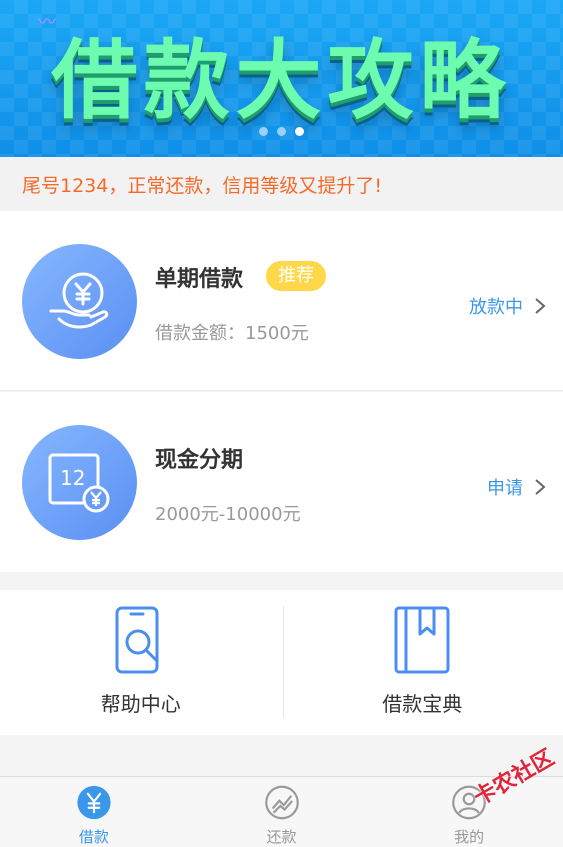 This screenshot has height=847, width=563. I want to click on banner-title: 借款大攻略, so click(281, 81).